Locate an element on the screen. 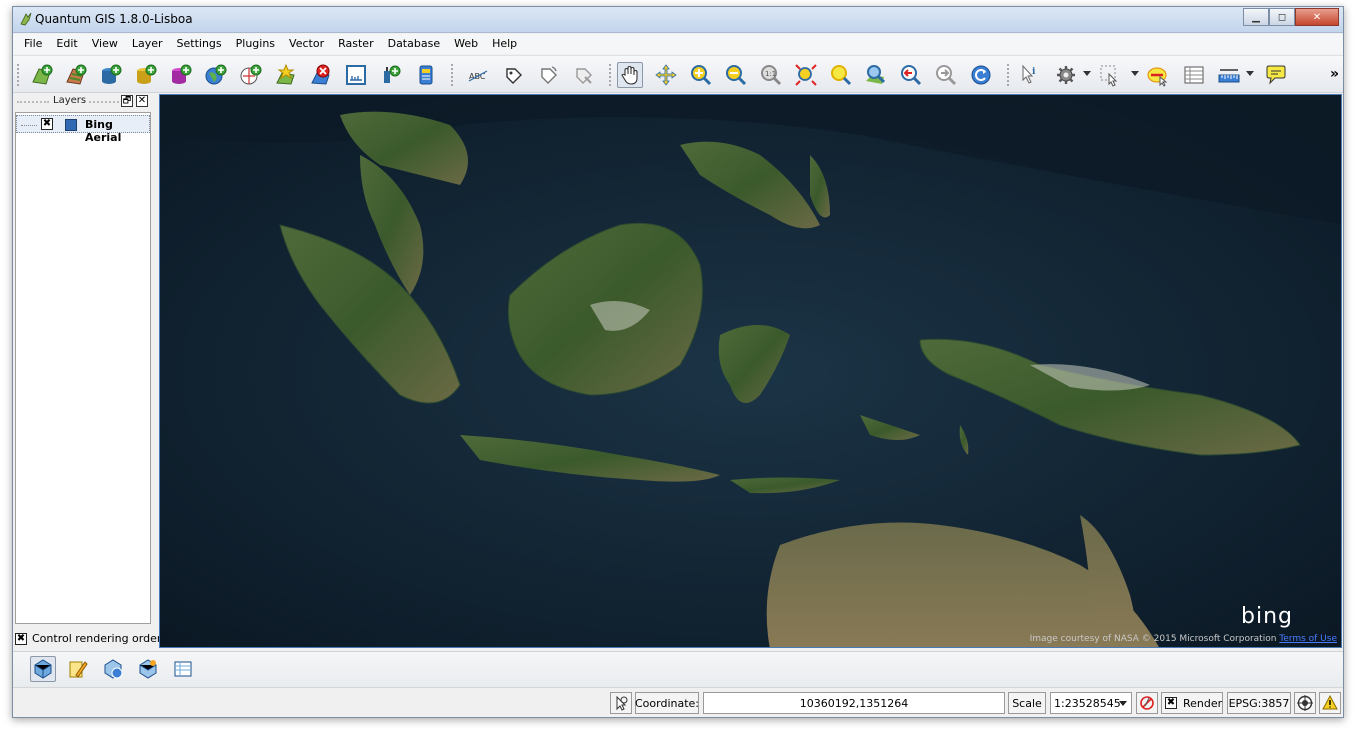 This screenshot has width=1356, height=738. svg-text: 1:1 is located at coordinates (770, 74).